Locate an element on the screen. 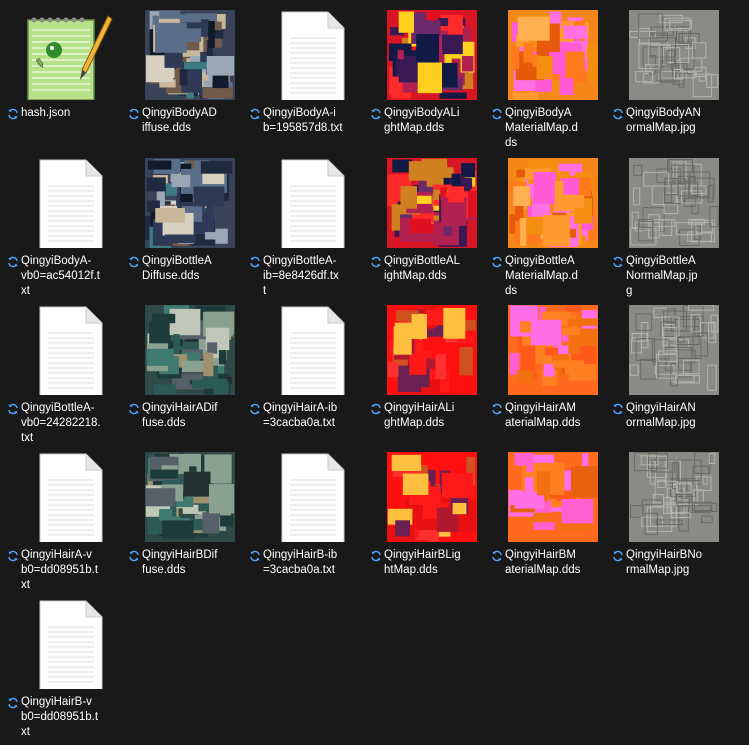 The width and height of the screenshot is (749, 745). file-name: QingyiHairA-ib =3cacba0a.txt is located at coordinates (313, 416).